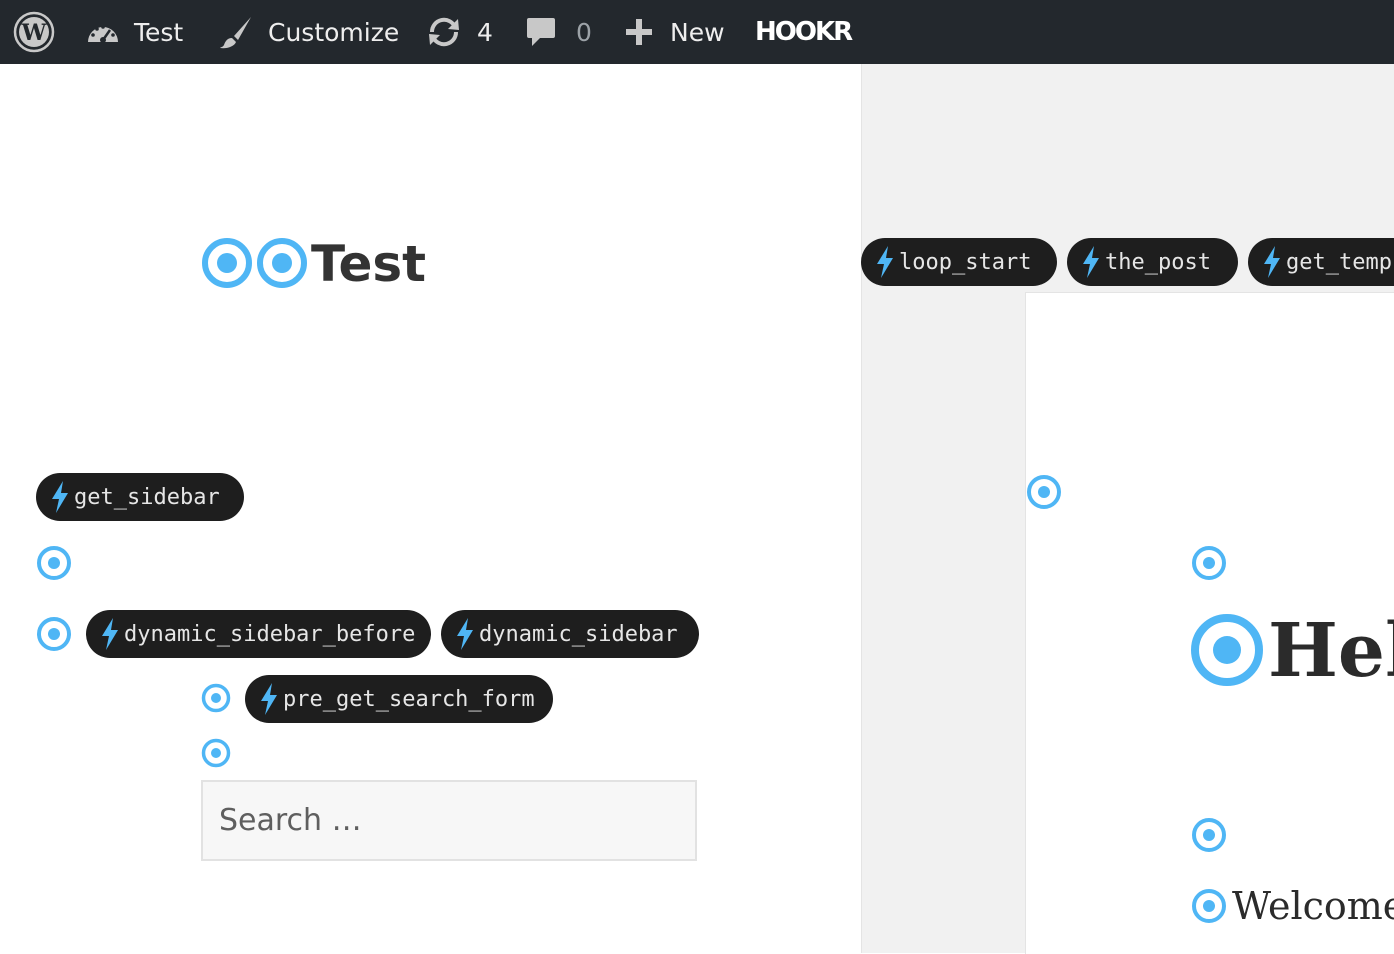  I want to click on hook-name: dynamic_sidebar, so click(578, 634).